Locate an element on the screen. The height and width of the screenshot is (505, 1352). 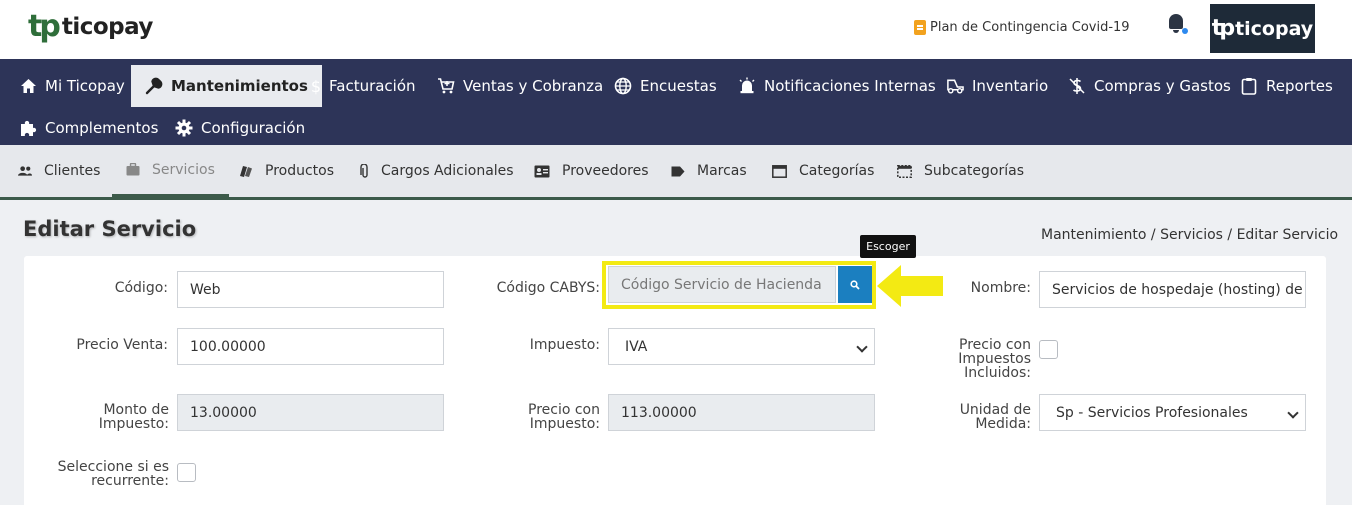
unidad-medida-label-line: Medida: is located at coordinates (1003, 424).